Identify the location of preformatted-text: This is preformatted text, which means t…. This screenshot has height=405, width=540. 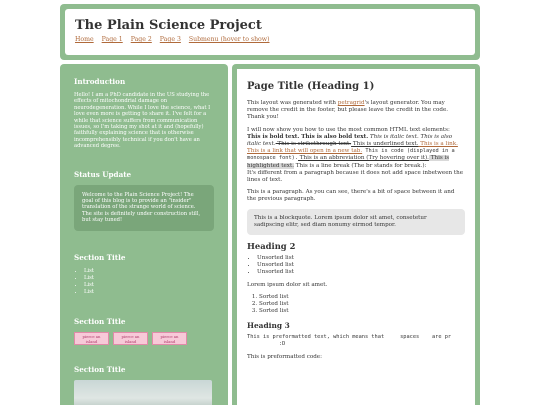
(349, 341).